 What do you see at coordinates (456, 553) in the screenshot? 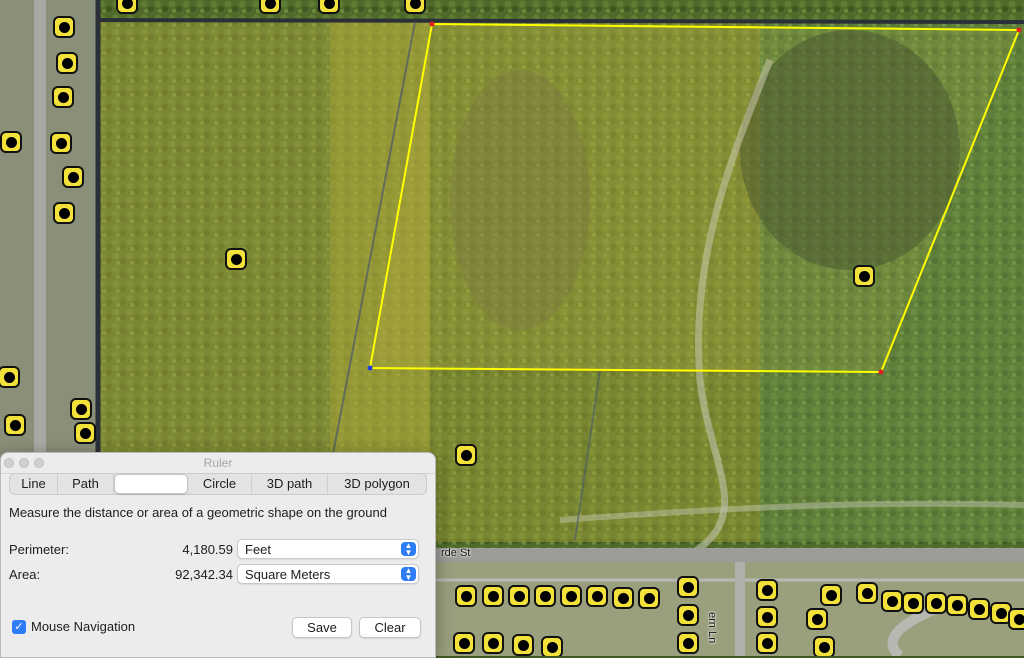
I see `street-label: rde St` at bounding box center [456, 553].